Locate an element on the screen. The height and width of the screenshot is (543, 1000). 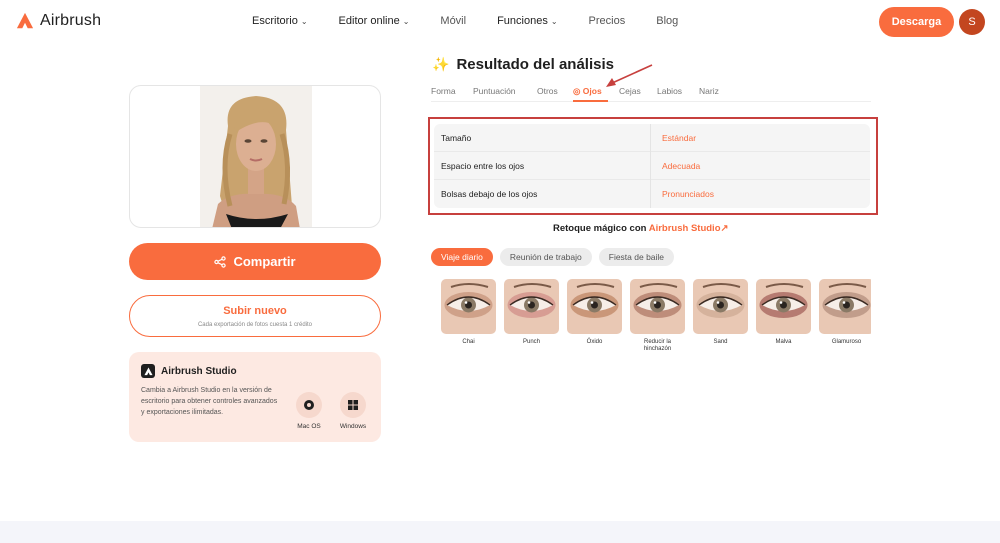
look-item: Malva is located at coordinates (783, 312).